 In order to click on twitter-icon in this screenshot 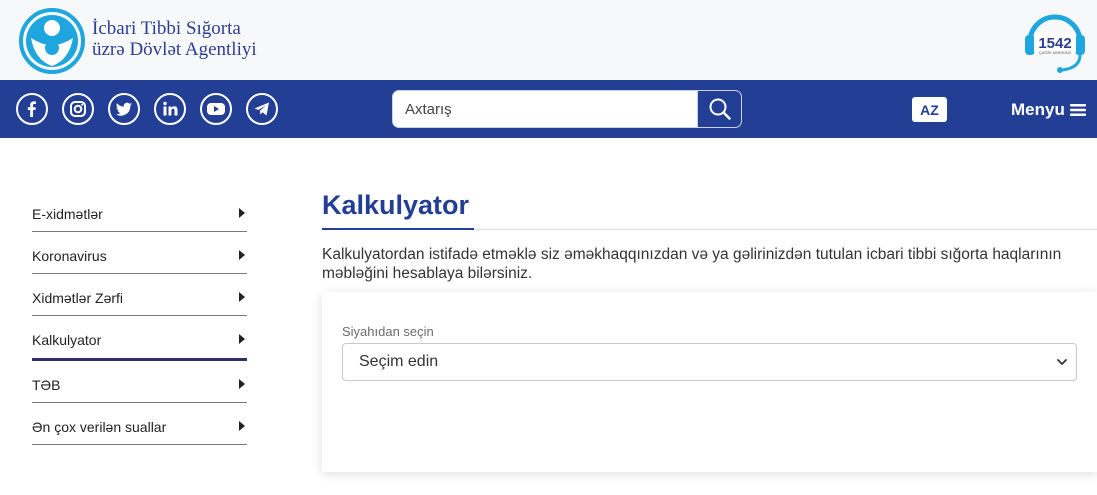, I will do `click(124, 109)`.